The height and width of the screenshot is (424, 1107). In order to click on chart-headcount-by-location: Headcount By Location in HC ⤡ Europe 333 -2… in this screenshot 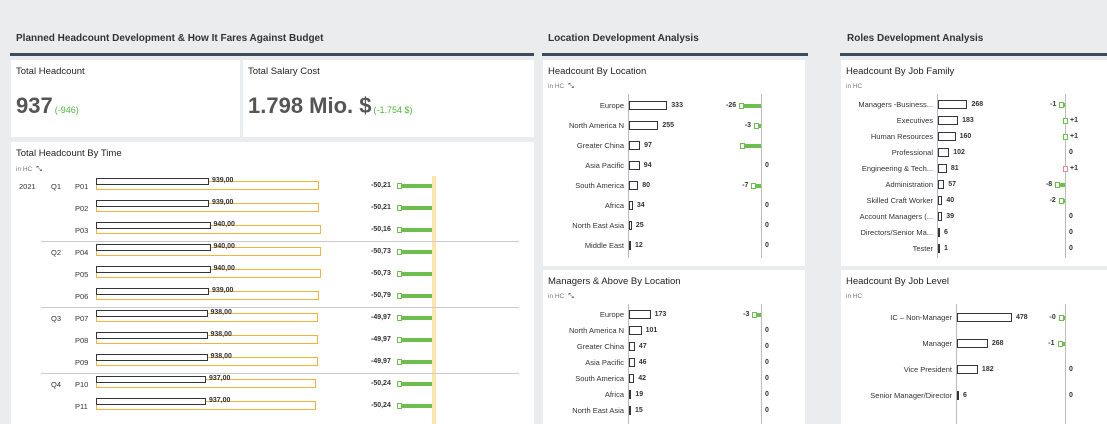, I will do `click(674, 163)`.